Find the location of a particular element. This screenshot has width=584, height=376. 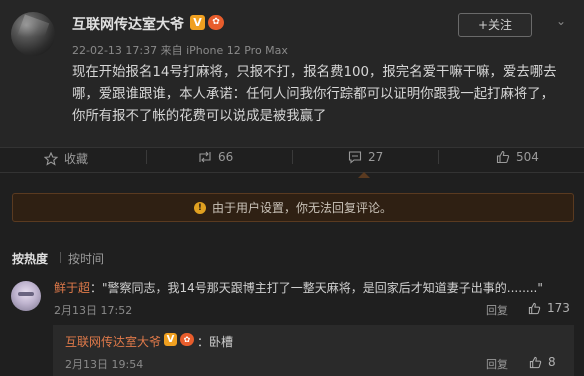

comment-time: 2月13日 17:52 is located at coordinates (93, 310).